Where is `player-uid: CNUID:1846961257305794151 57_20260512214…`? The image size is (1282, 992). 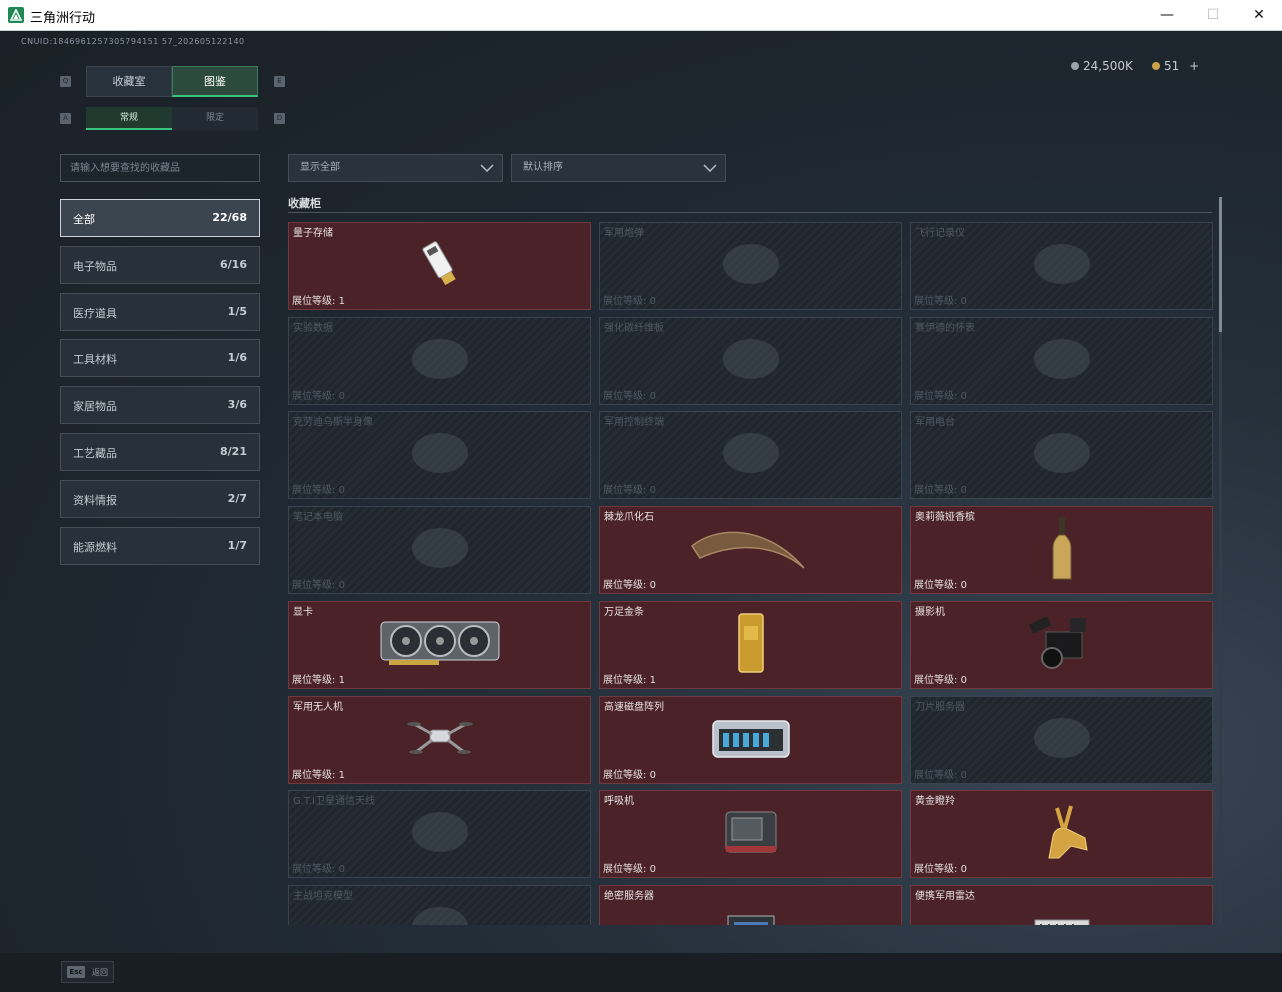 player-uid: CNUID:1846961257305794151 57_20260512214… is located at coordinates (133, 41).